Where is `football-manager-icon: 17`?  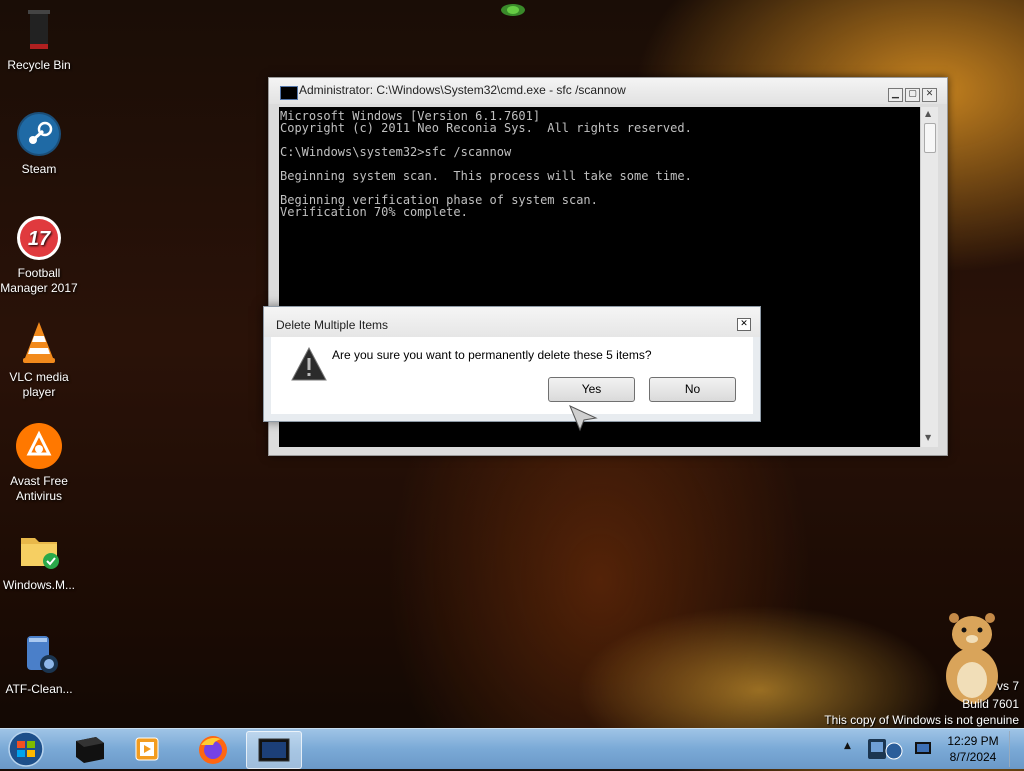 football-manager-icon: 17 is located at coordinates (39, 238).